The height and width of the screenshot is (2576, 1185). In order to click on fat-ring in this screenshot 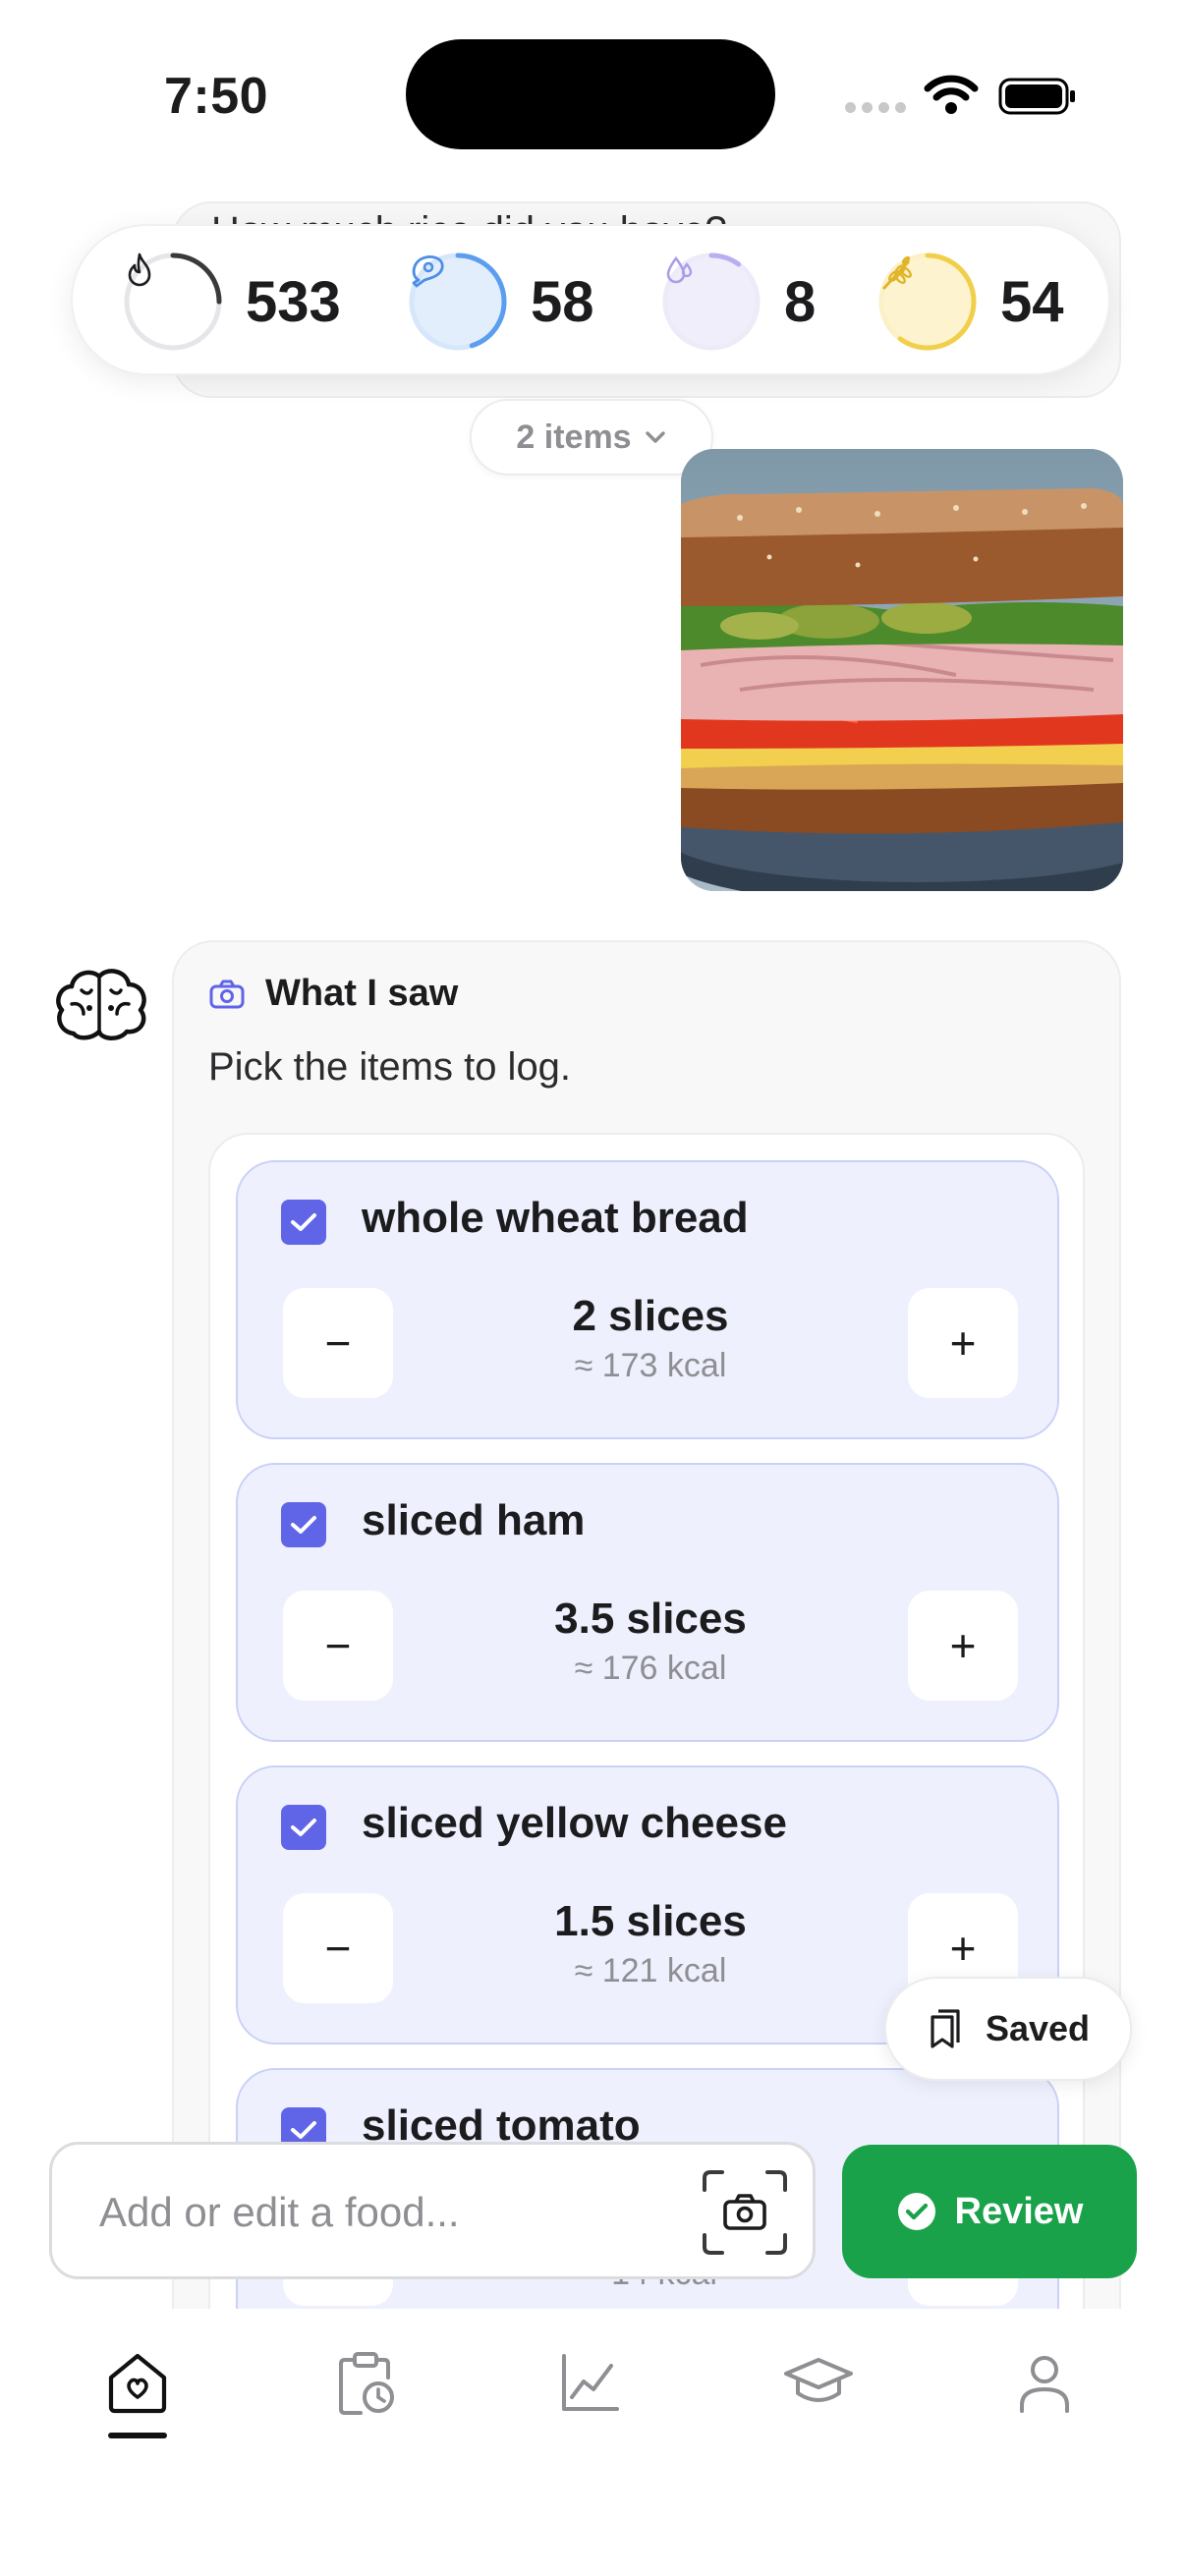, I will do `click(711, 302)`.